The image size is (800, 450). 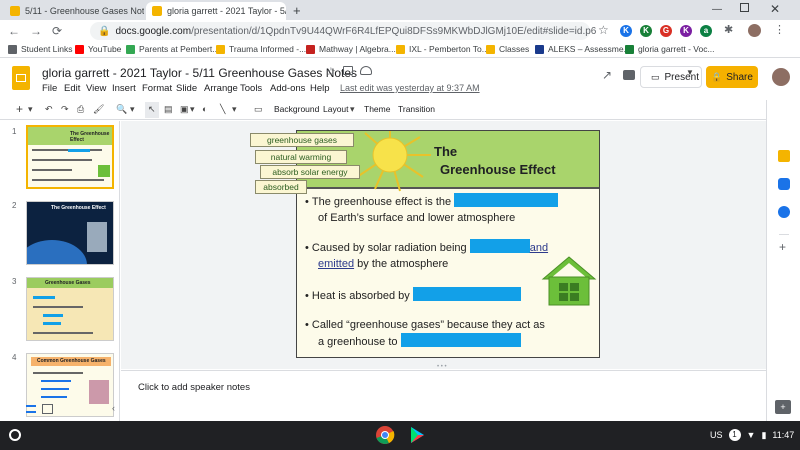 I want to click on redo-icon: ↷, so click(x=65, y=109).